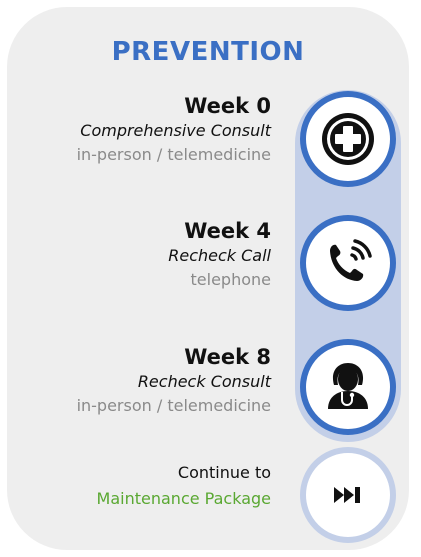  I want to click on step-week-label: Week 8, so click(227, 357).